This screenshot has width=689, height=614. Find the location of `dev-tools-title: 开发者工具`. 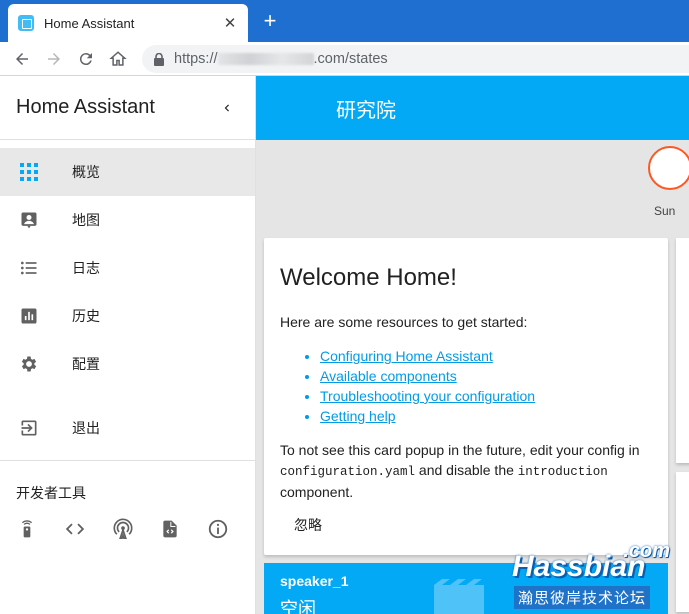

dev-tools-title: 开发者工具 is located at coordinates (51, 493).